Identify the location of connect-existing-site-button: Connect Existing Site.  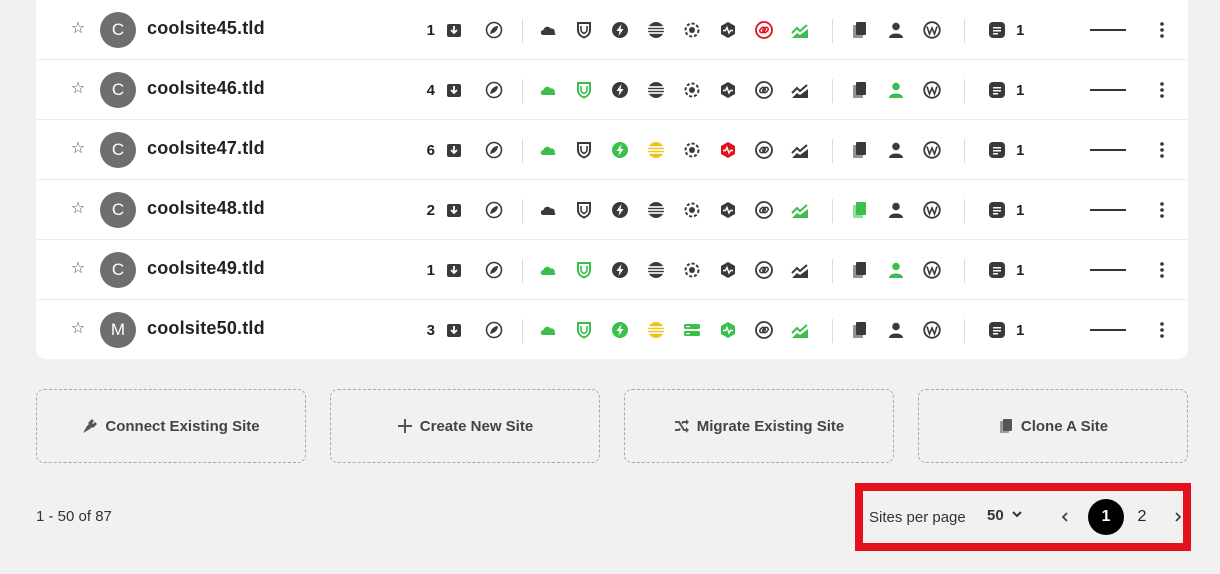
(171, 426).